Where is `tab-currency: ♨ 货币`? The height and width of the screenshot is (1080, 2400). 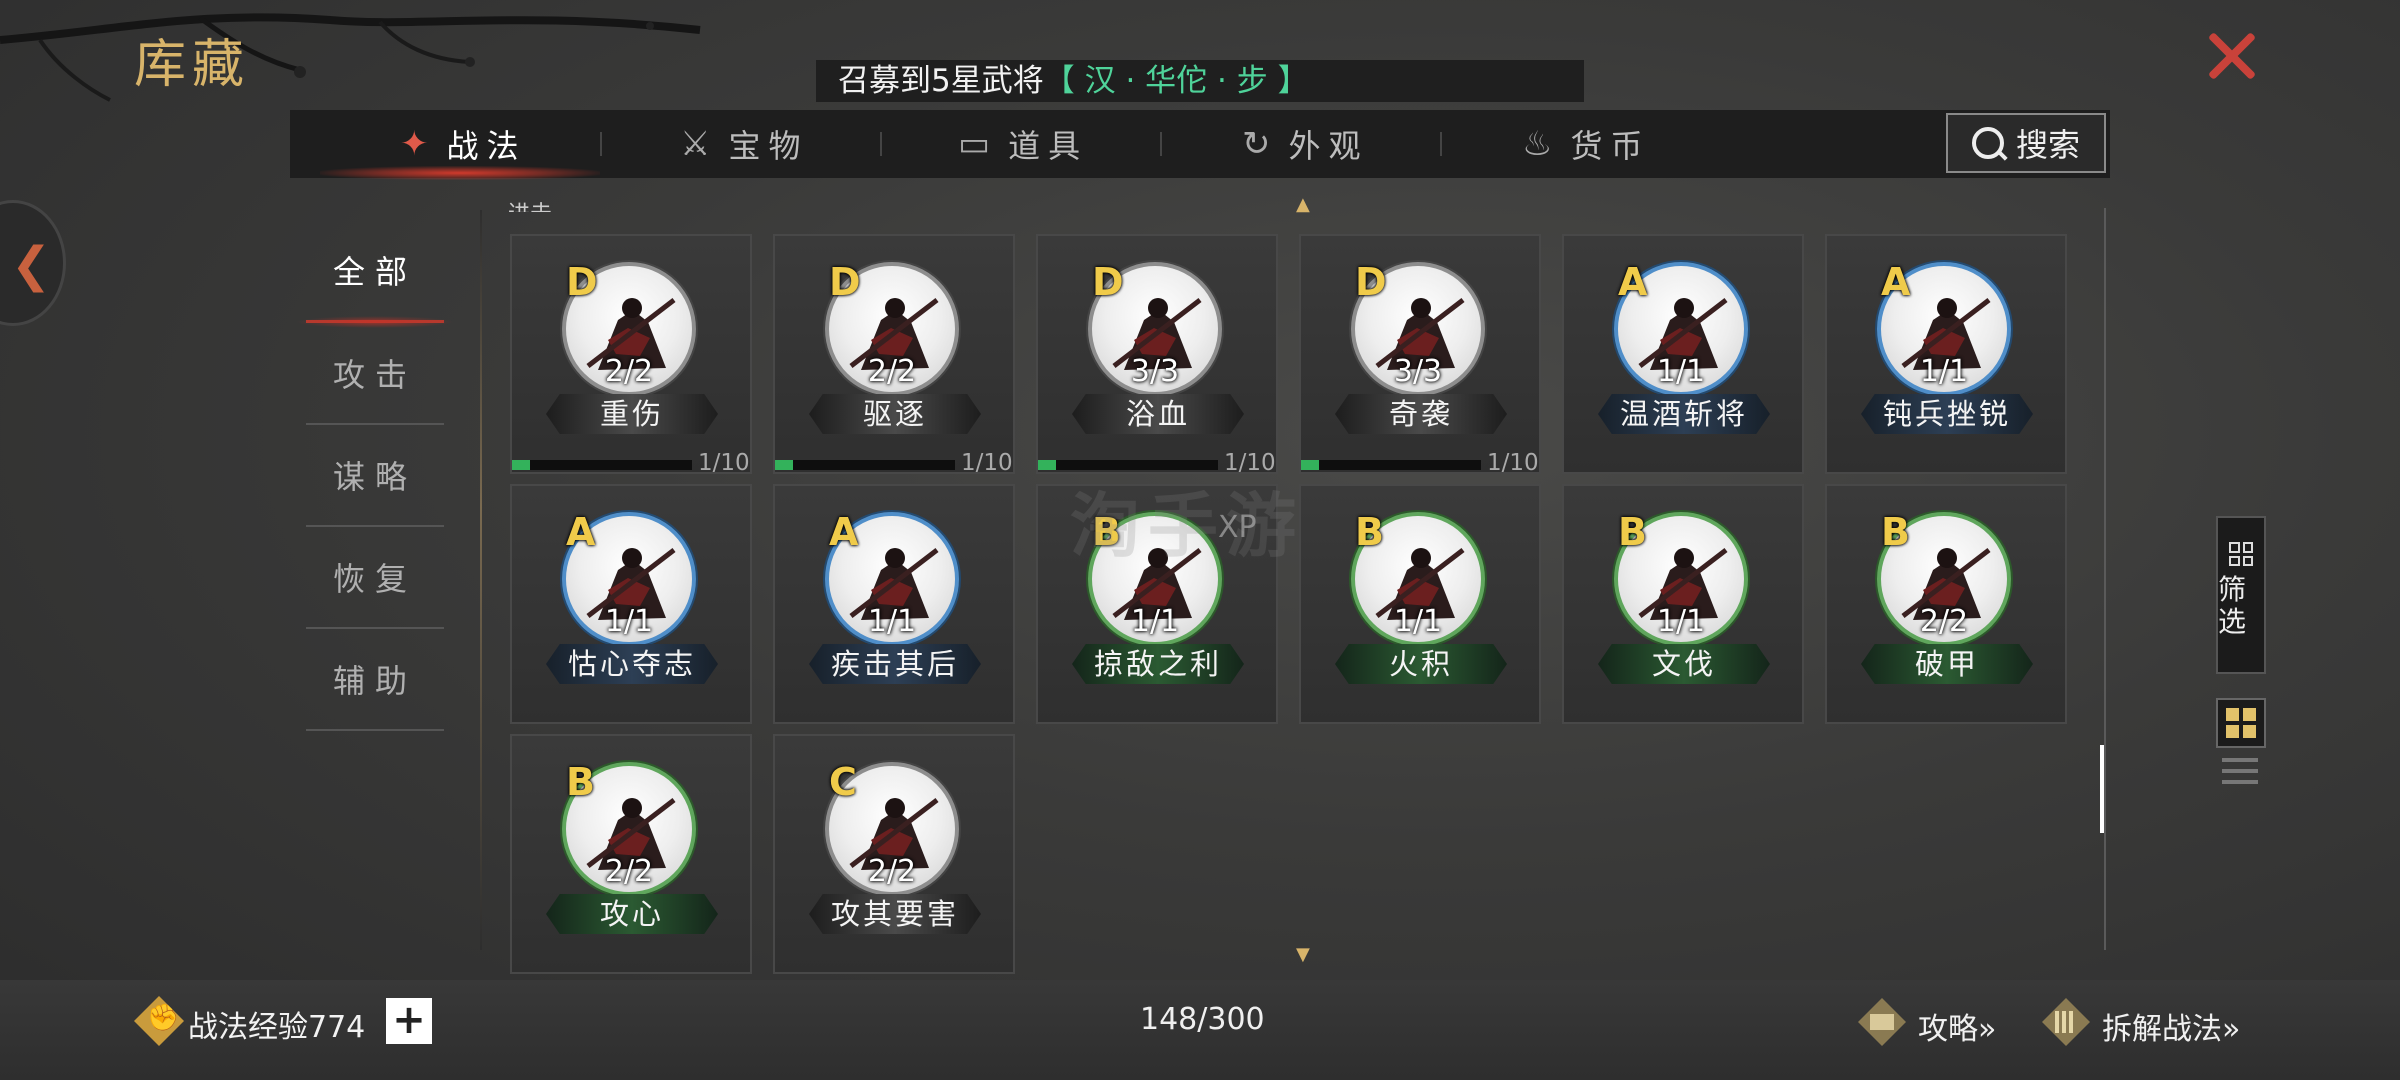
tab-currency: ♨ 货币 is located at coordinates (1586, 144).